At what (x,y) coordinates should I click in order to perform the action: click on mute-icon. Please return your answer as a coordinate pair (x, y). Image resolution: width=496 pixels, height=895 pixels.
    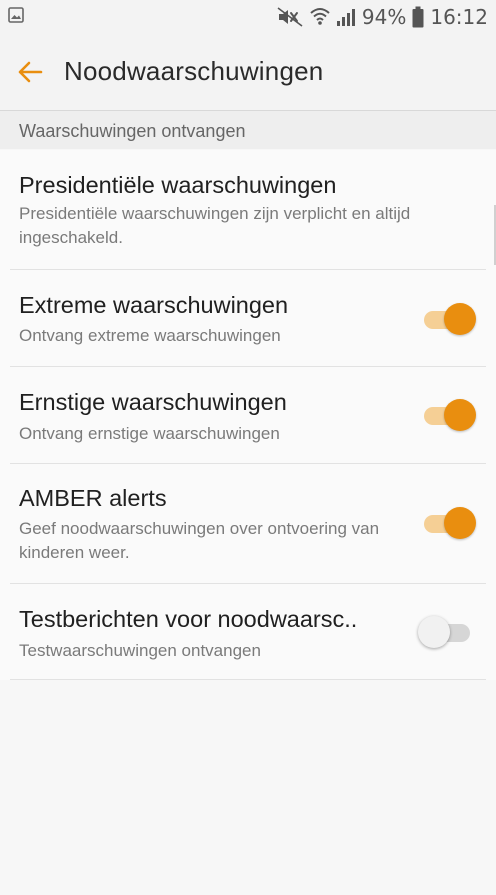
    Looking at the image, I should click on (290, 17).